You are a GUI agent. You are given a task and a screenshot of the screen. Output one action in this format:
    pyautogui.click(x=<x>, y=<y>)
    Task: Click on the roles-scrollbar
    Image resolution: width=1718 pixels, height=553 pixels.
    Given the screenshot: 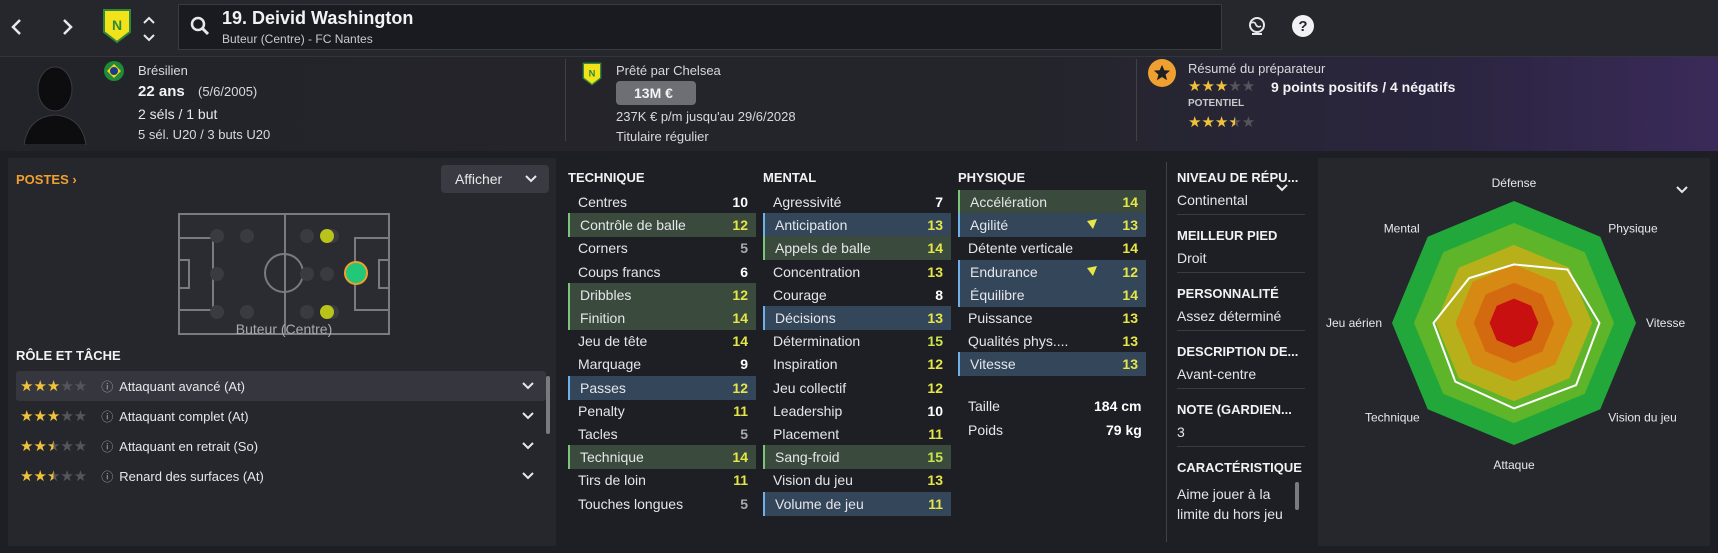 What is the action you would take?
    pyautogui.click(x=548, y=405)
    